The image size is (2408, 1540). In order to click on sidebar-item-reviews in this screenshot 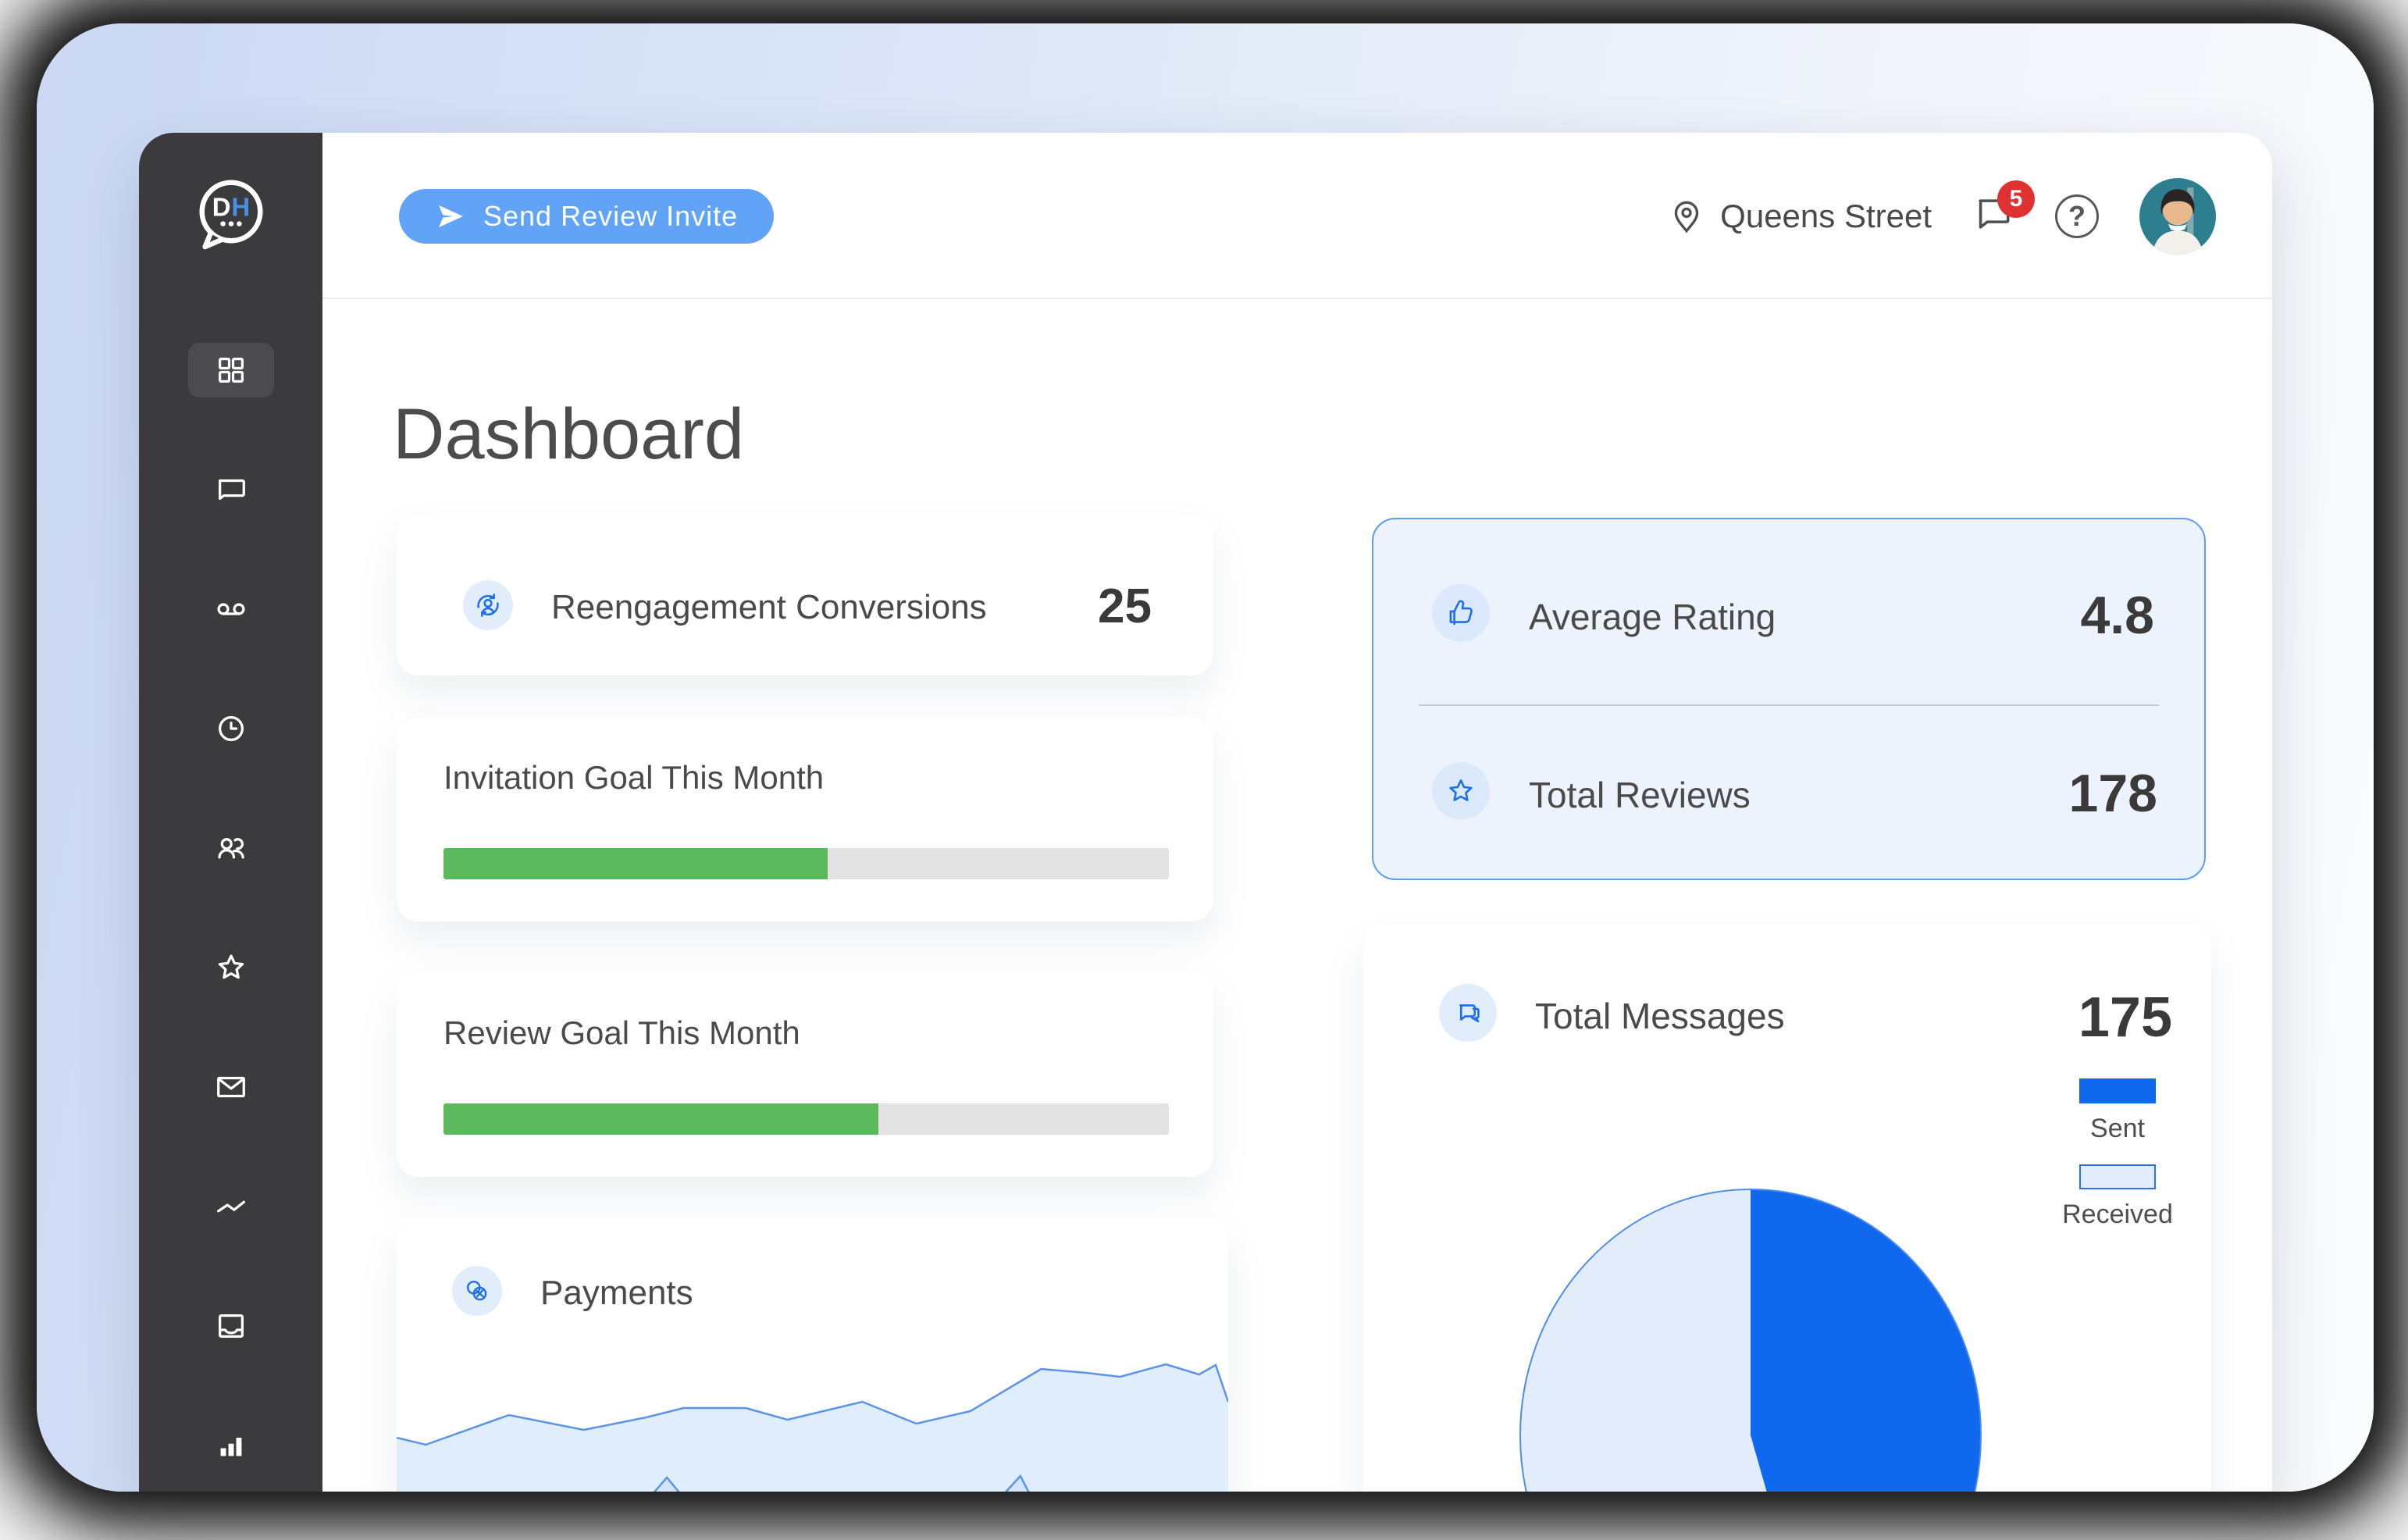, I will do `click(231, 967)`.